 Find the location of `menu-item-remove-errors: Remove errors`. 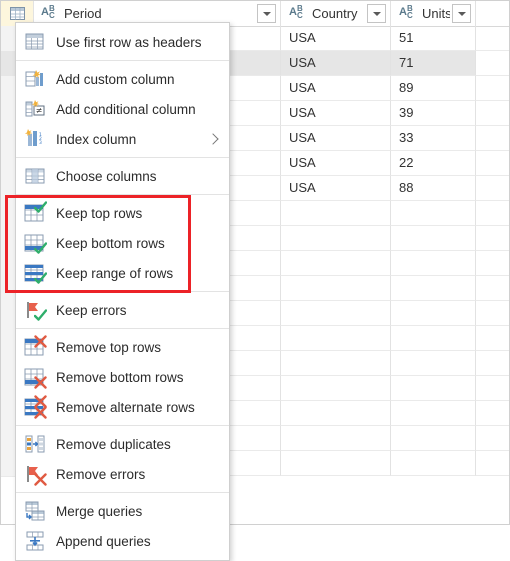

menu-item-remove-errors: Remove errors is located at coordinates (122, 474).